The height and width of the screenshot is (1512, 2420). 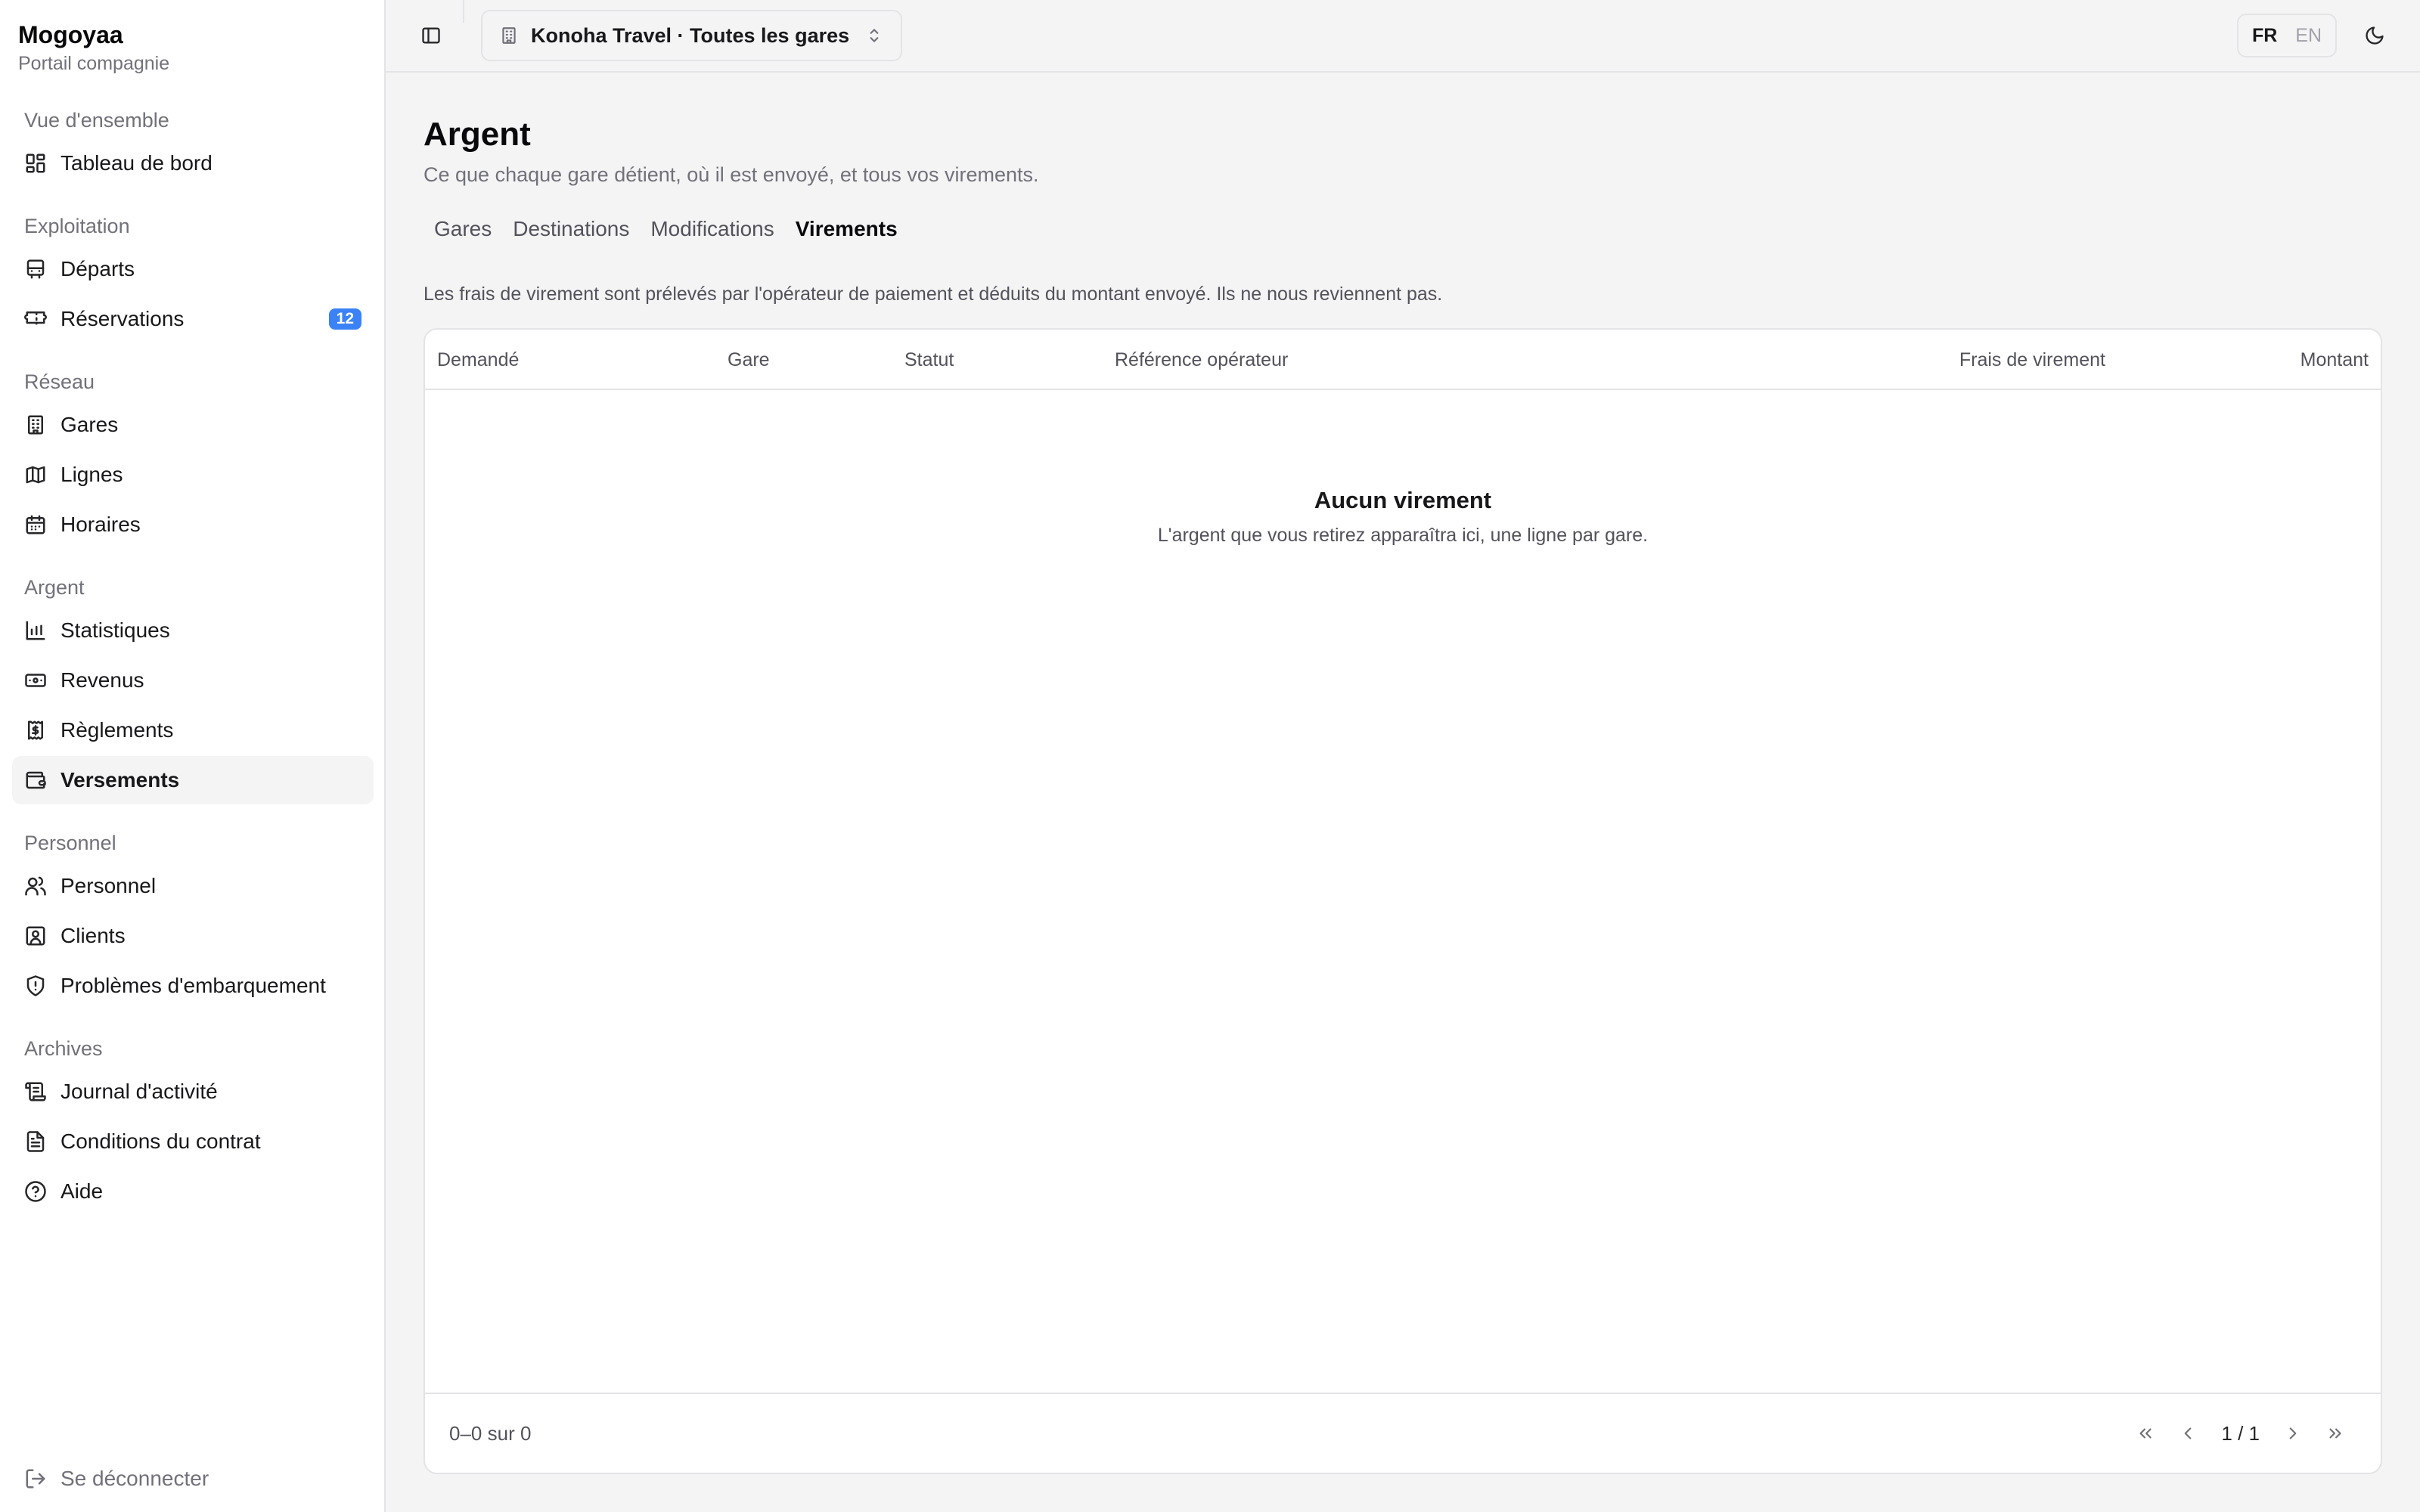 I want to click on shield-alert-icon, so click(x=35, y=986).